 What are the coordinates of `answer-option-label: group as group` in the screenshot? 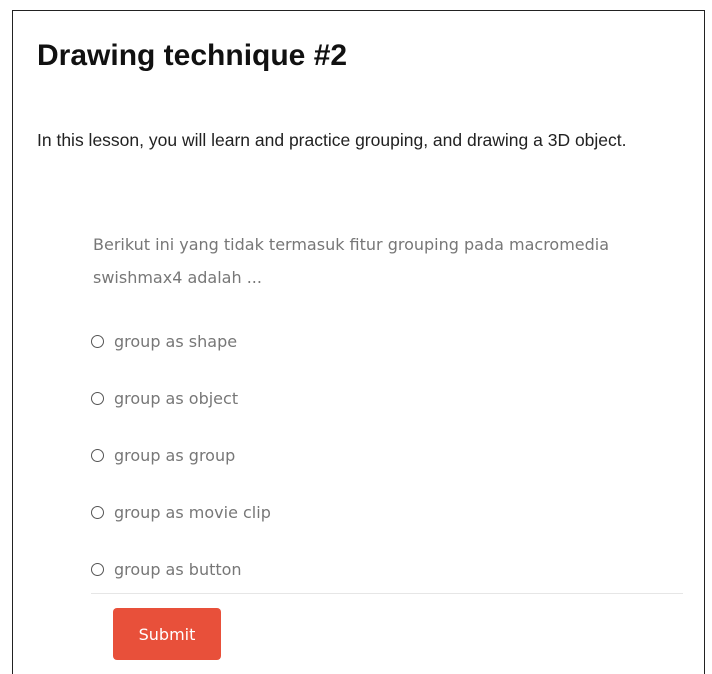 It's located at (175, 455).